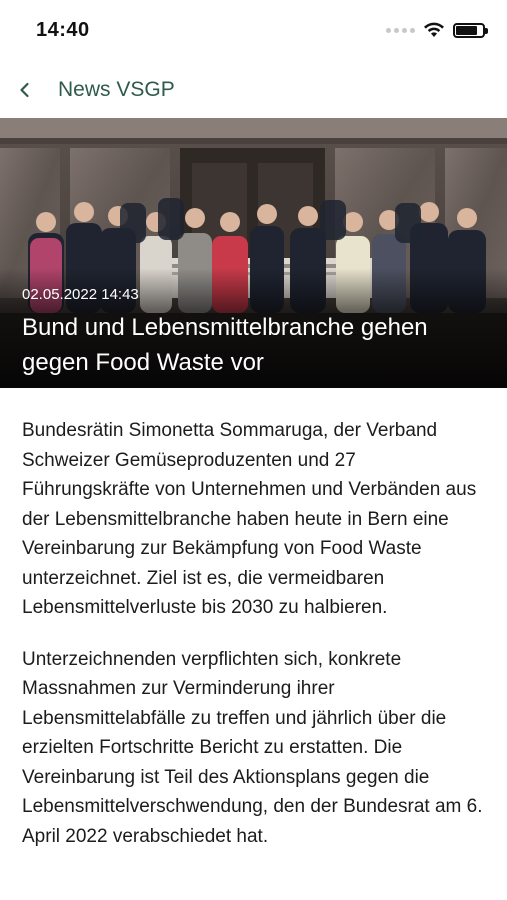 This screenshot has height=900, width=507. Describe the element at coordinates (116, 89) in the screenshot. I see `nav-title: News VSGP` at that location.